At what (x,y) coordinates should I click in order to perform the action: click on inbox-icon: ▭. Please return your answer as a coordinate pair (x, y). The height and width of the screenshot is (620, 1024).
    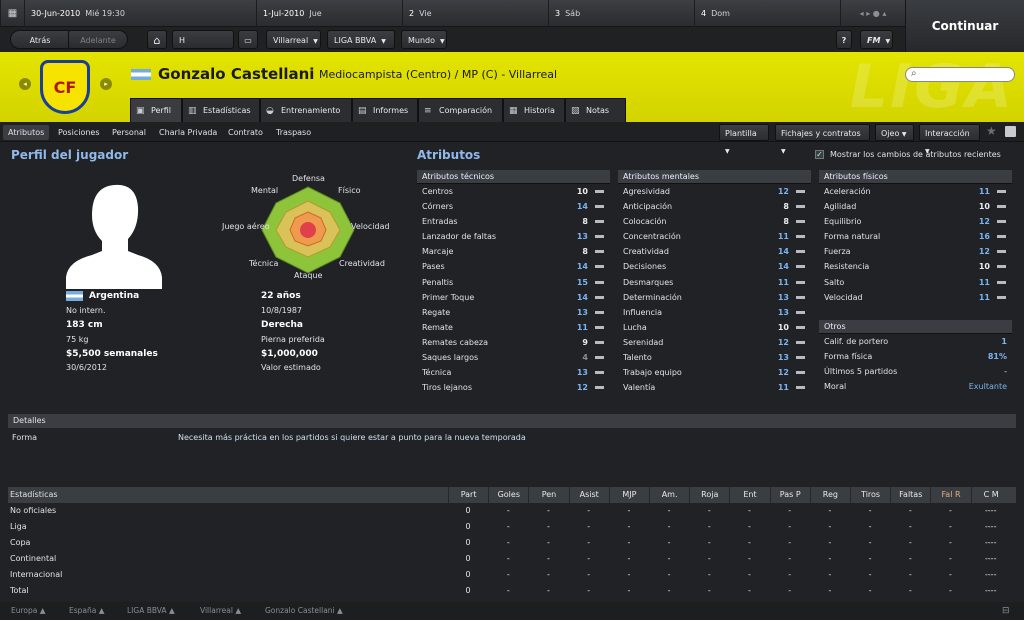
    Looking at the image, I should click on (248, 39).